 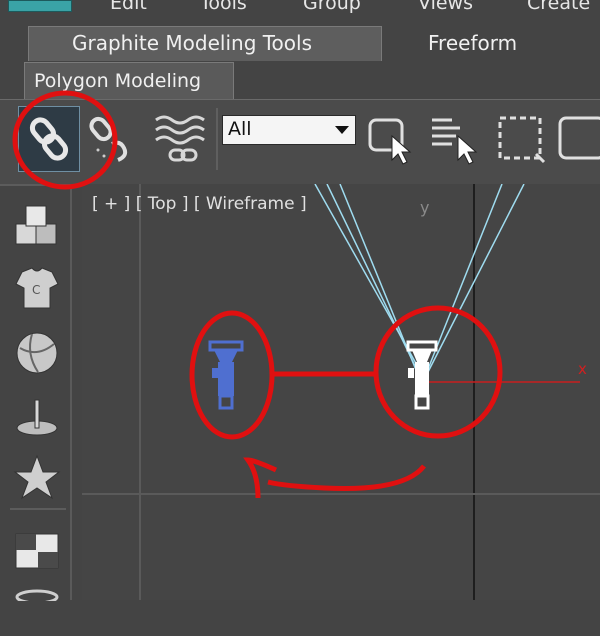 I want to click on bind-to-space-warp-button, so click(x=181, y=139).